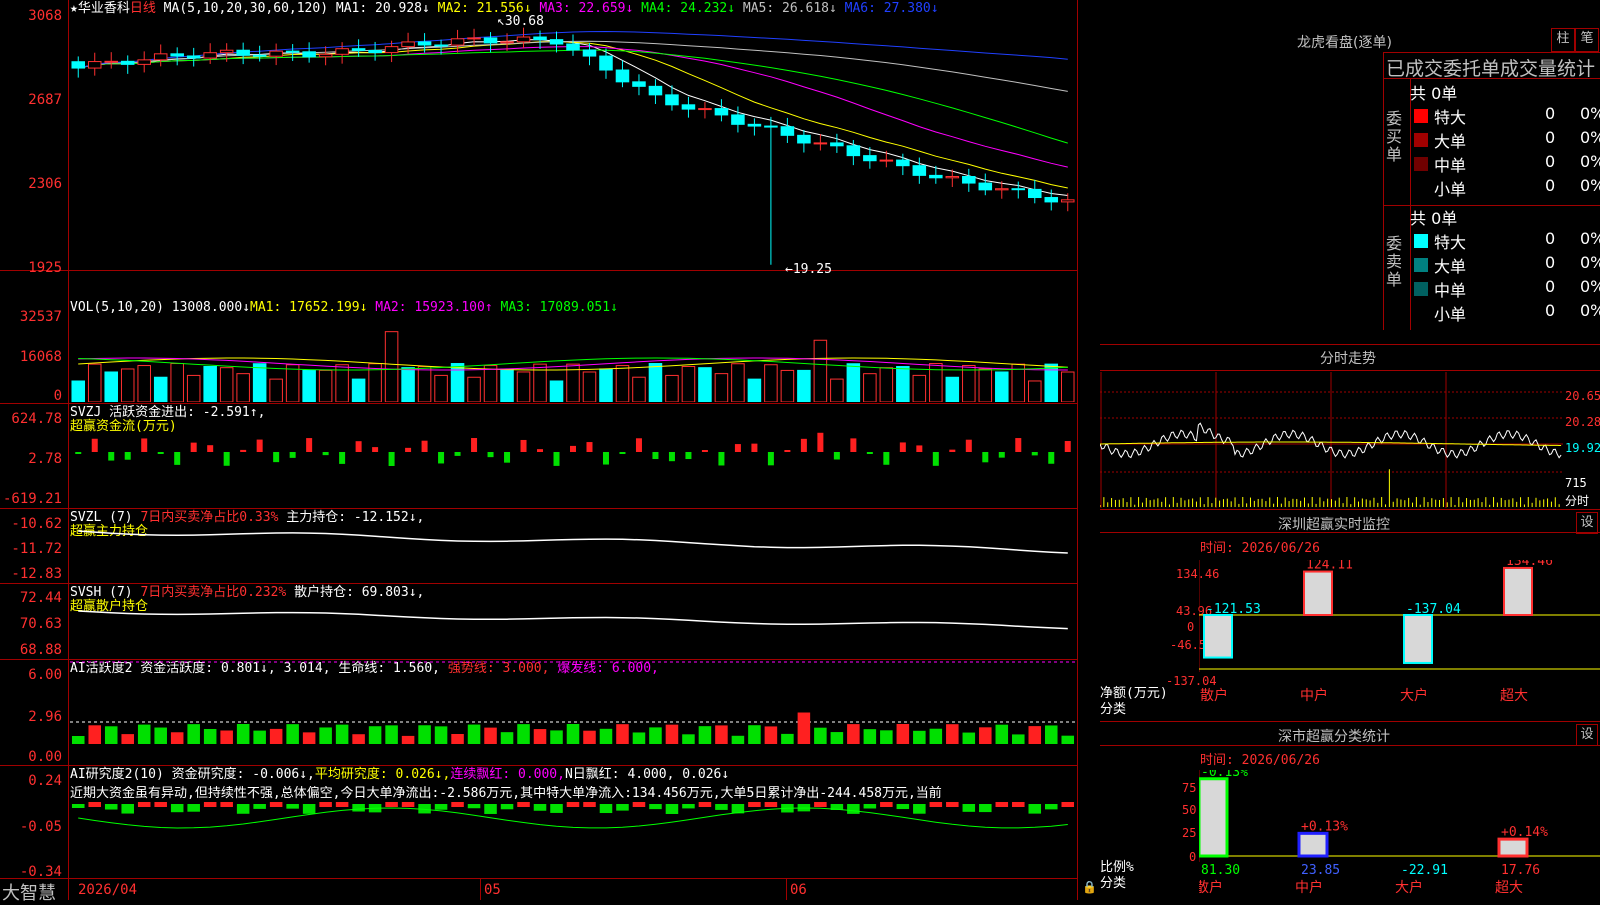 The image size is (1600, 905). Describe the element at coordinates (573, 455) in the screenshot. I see `svzj-bars` at that location.